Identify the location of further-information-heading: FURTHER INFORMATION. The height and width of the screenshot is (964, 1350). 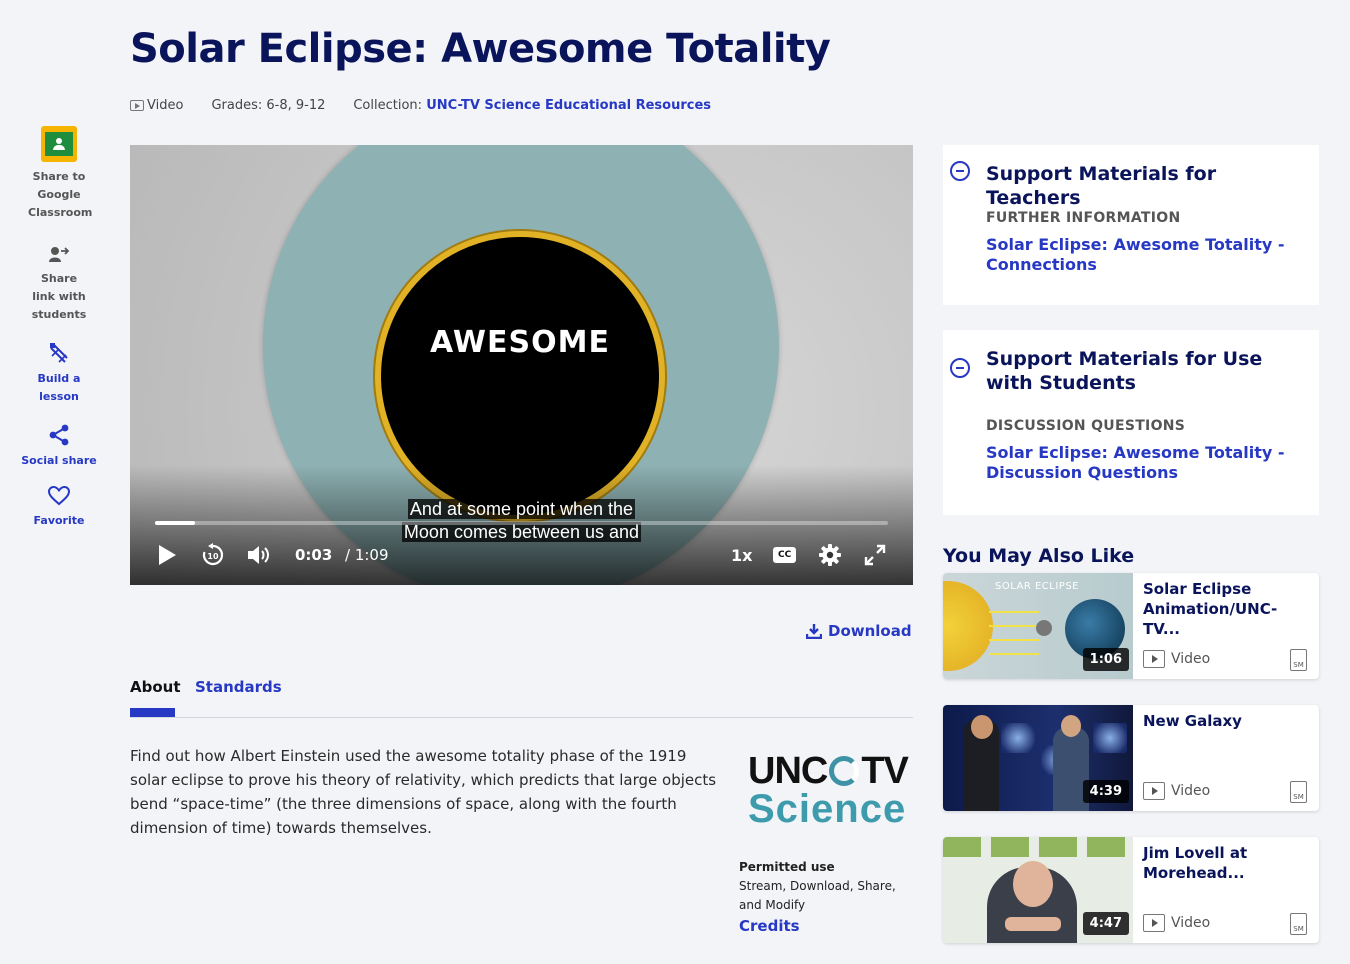
(1083, 218).